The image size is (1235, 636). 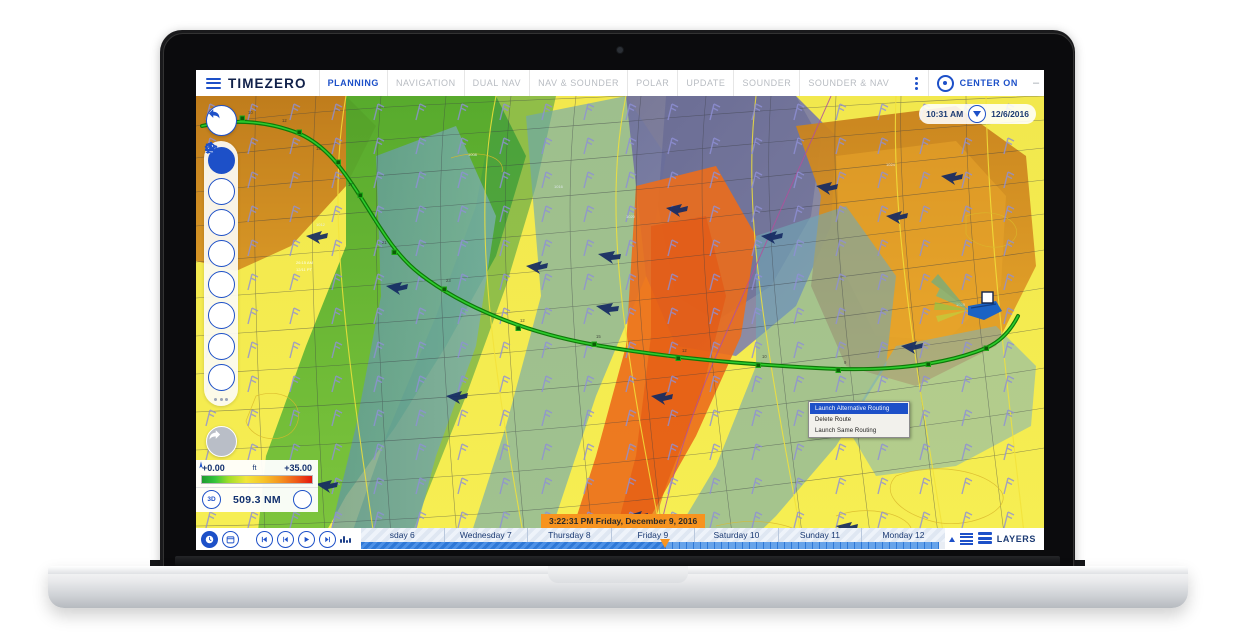 What do you see at coordinates (891, 164) in the screenshot?
I see `svg-text: 1024` at bounding box center [891, 164].